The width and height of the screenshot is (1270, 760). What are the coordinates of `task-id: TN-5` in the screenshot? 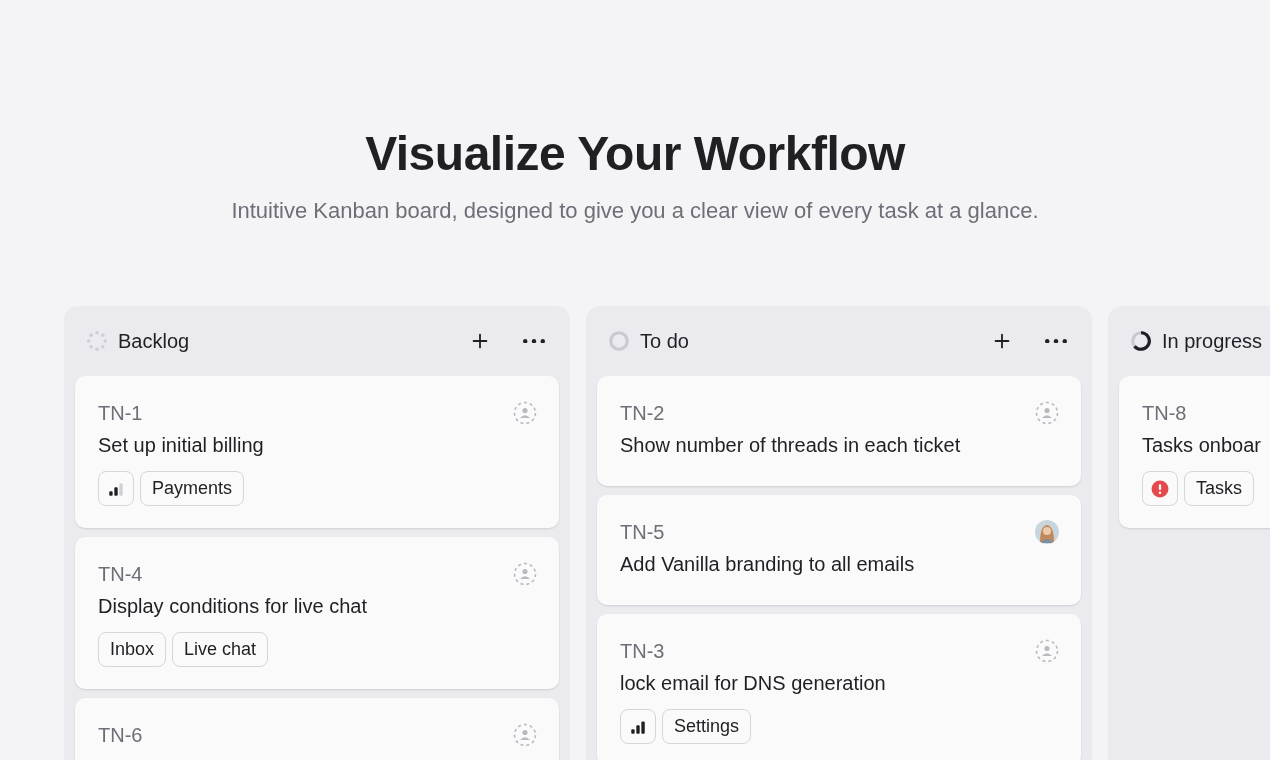 It's located at (642, 532).